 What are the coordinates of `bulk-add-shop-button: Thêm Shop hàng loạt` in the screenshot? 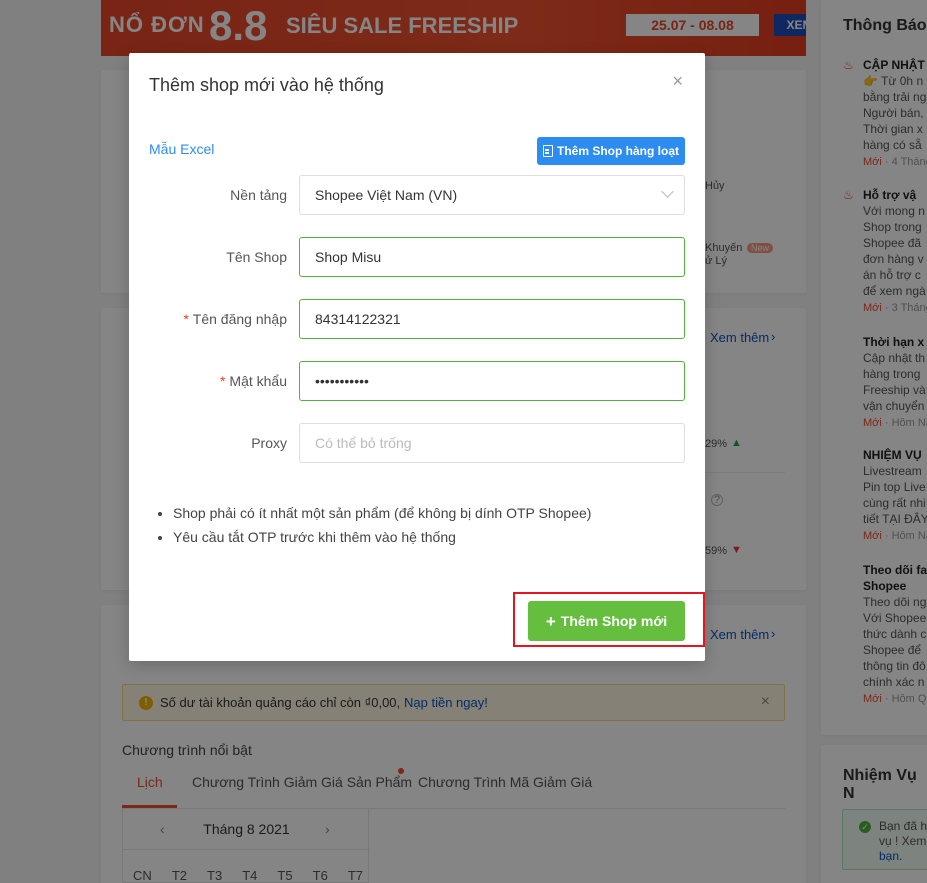 It's located at (611, 151).